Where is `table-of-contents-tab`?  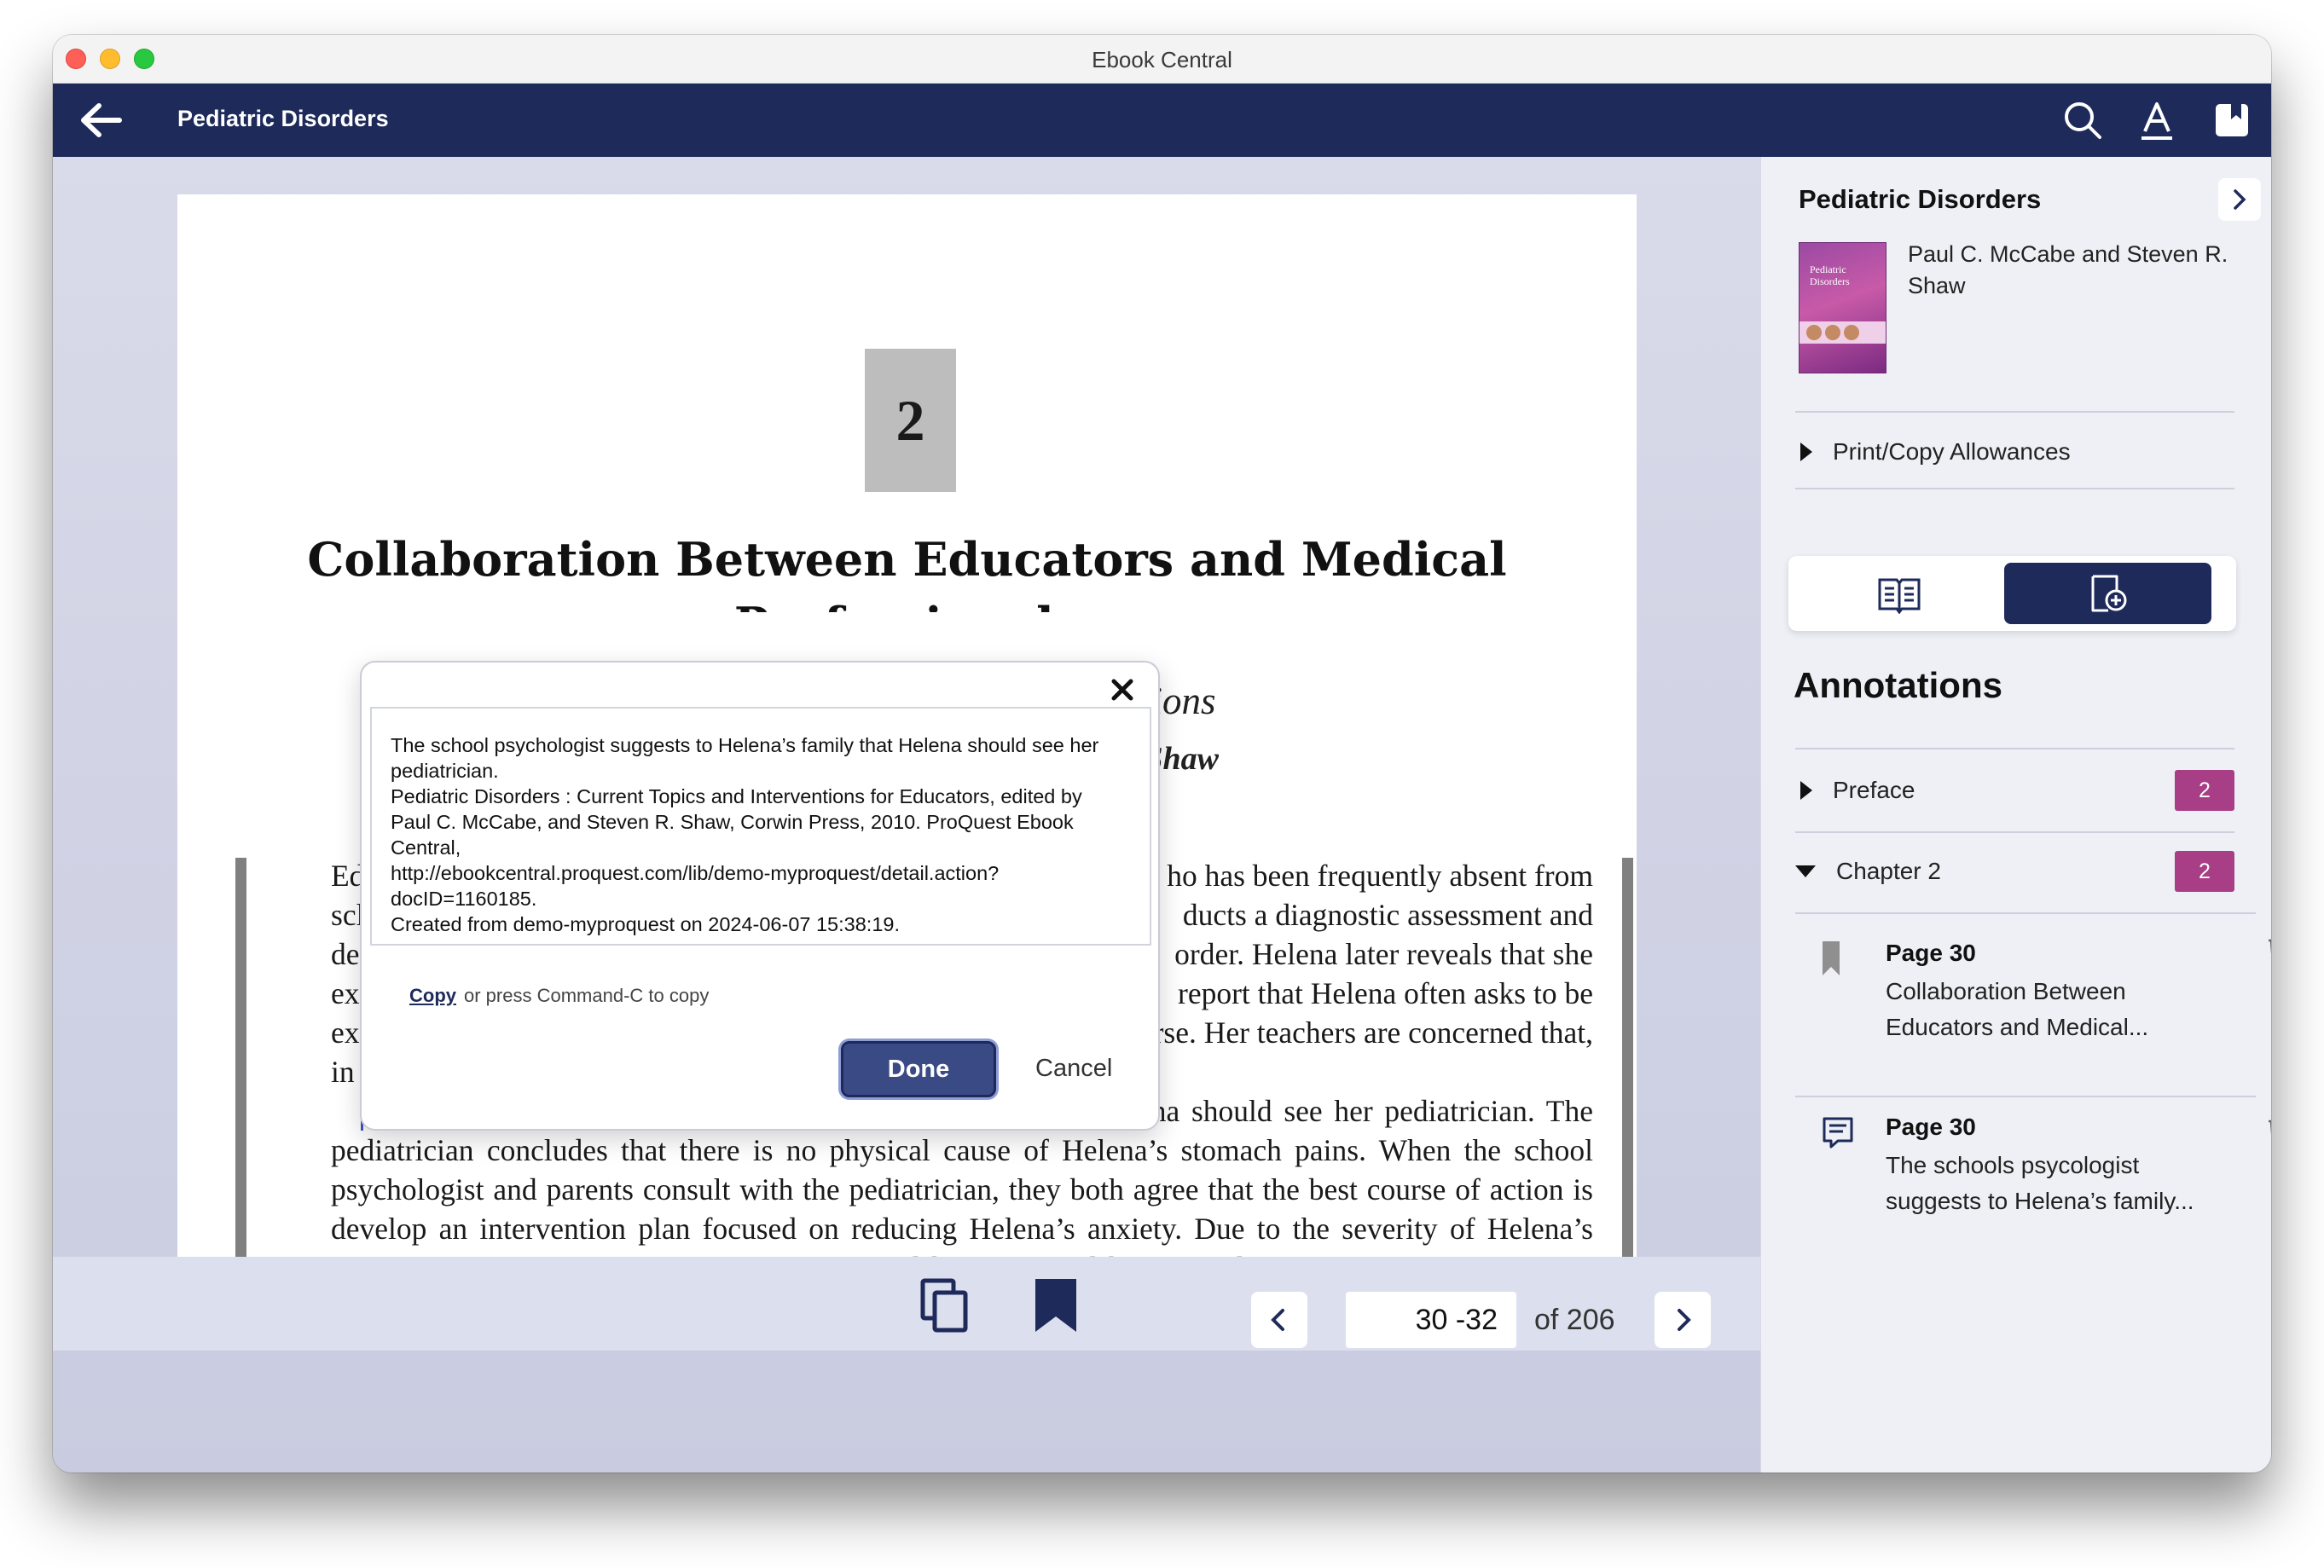
table-of-contents-tab is located at coordinates (1898, 593).